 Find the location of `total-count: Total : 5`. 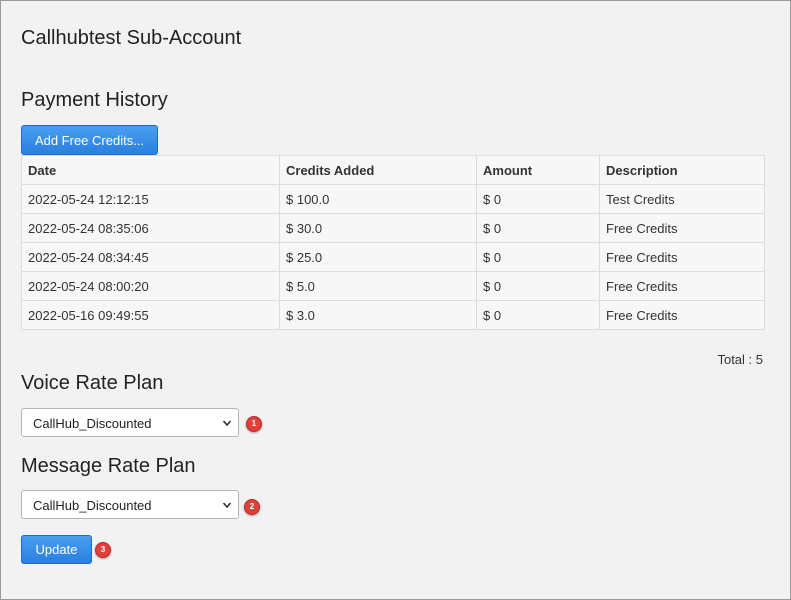

total-count: Total : 5 is located at coordinates (740, 359).